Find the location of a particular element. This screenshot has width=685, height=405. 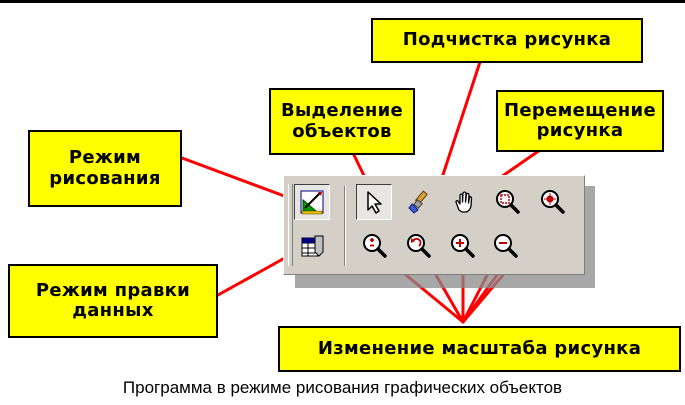

callout-edit-data-line2: данных is located at coordinates (113, 310).